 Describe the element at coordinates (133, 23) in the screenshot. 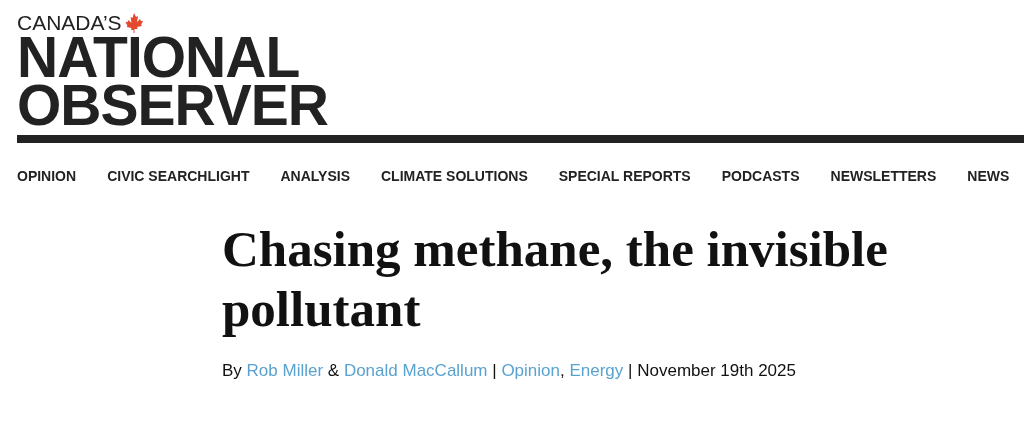

I see `maple-leaf-icon` at that location.